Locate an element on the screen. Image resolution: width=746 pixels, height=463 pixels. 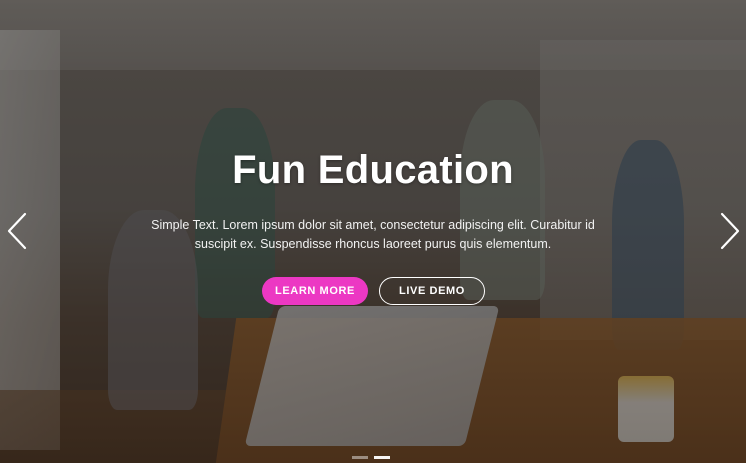
carousel-prev-button is located at coordinates (19, 231).